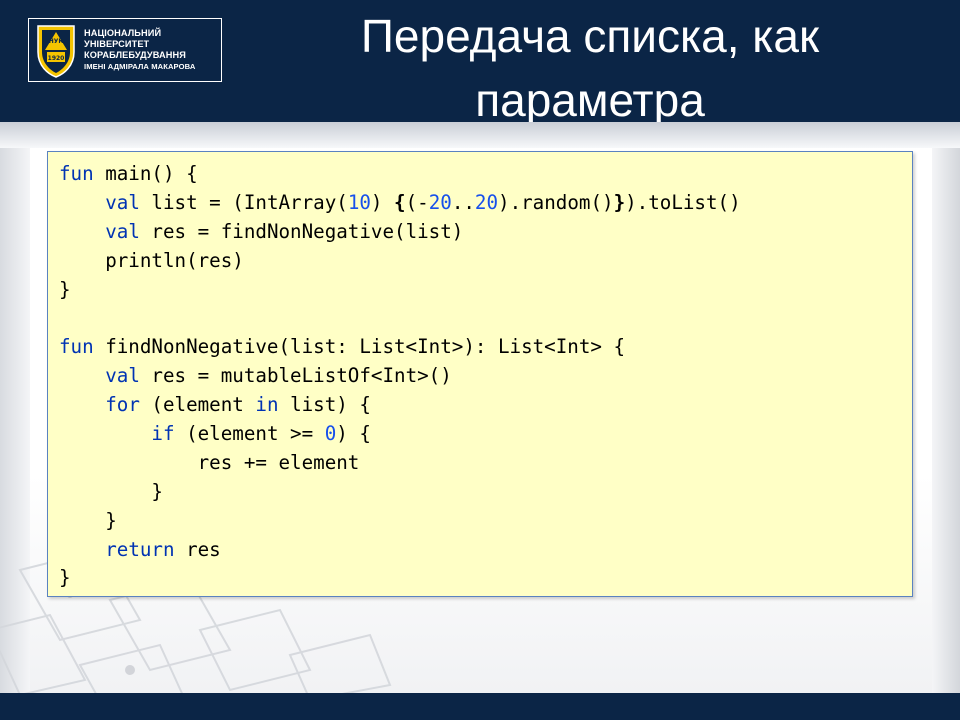 This screenshot has width=960, height=720. What do you see at coordinates (163, 434) in the screenshot?
I see `code-keyword: if` at bounding box center [163, 434].